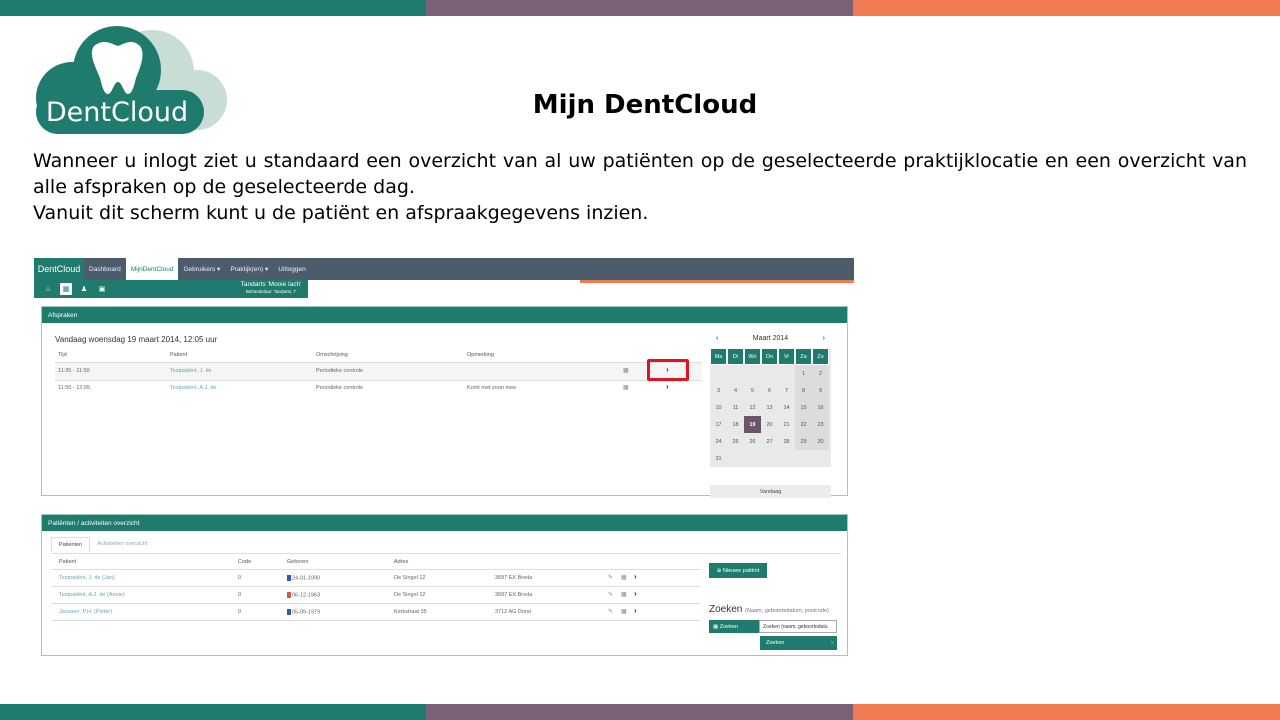 This screenshot has width=1280, height=720. I want to click on app-brand: DentCloud, so click(59, 269).